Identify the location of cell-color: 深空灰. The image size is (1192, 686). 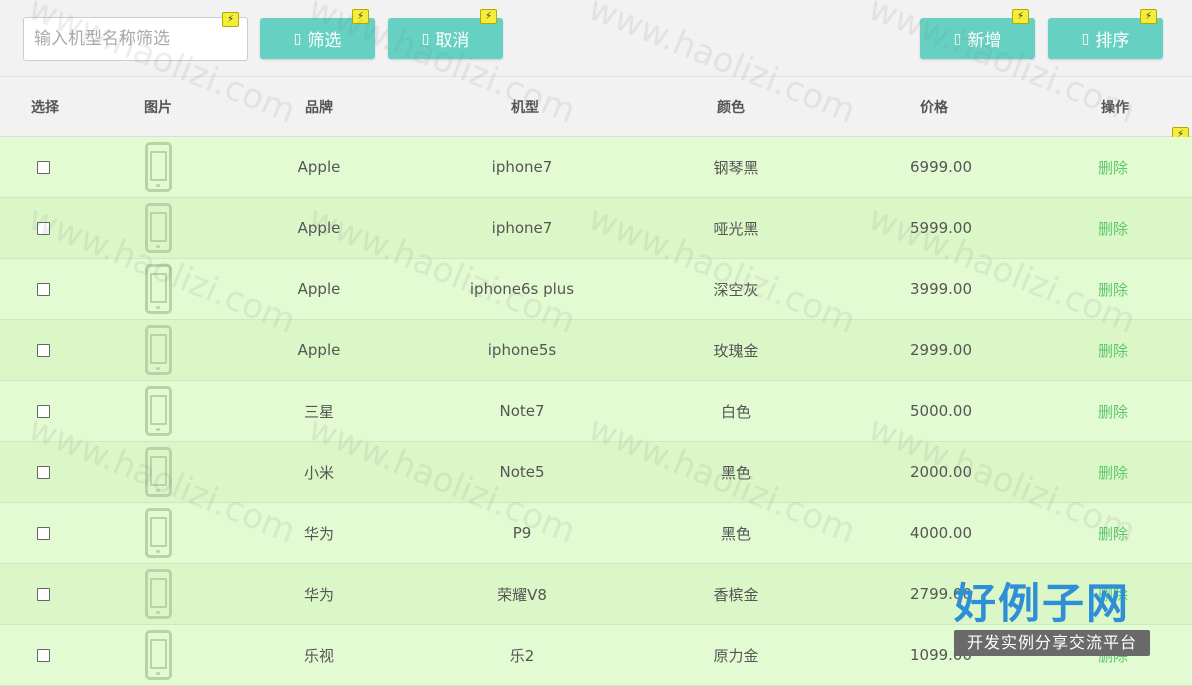
(736, 289).